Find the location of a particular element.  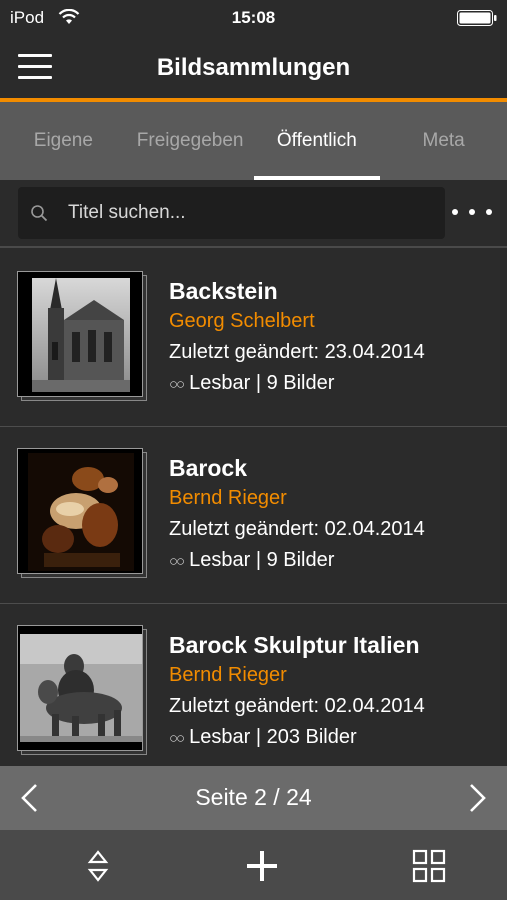

page-title: Bildsammlungen is located at coordinates (253, 67).